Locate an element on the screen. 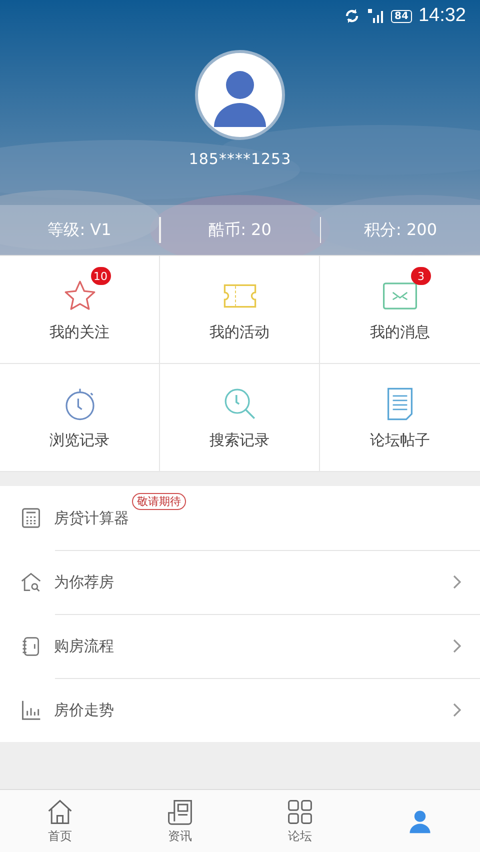 The width and height of the screenshot is (480, 852). grid-item: 我的活动 is located at coordinates (240, 310).